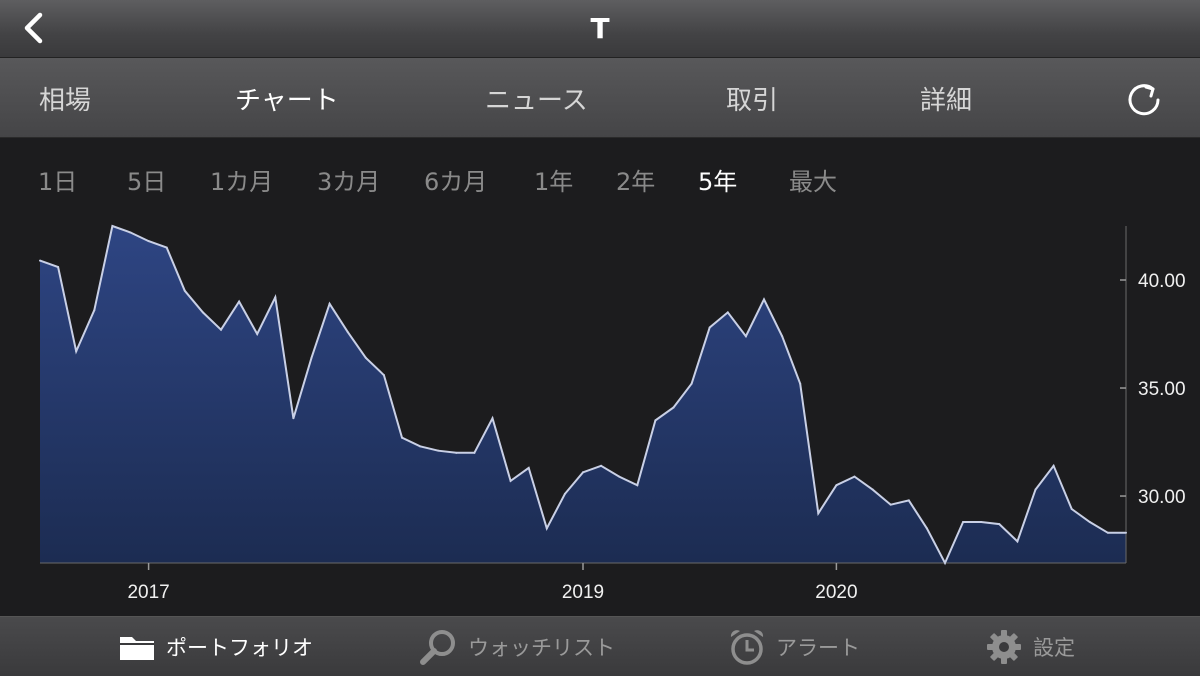 This screenshot has width=1200, height=676. Describe the element at coordinates (583, 592) in the screenshot. I see `x-tick-label: 2019` at that location.